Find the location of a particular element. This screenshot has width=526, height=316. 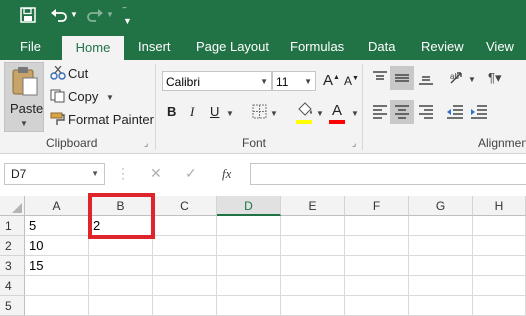

cell-e5 is located at coordinates (313, 306).